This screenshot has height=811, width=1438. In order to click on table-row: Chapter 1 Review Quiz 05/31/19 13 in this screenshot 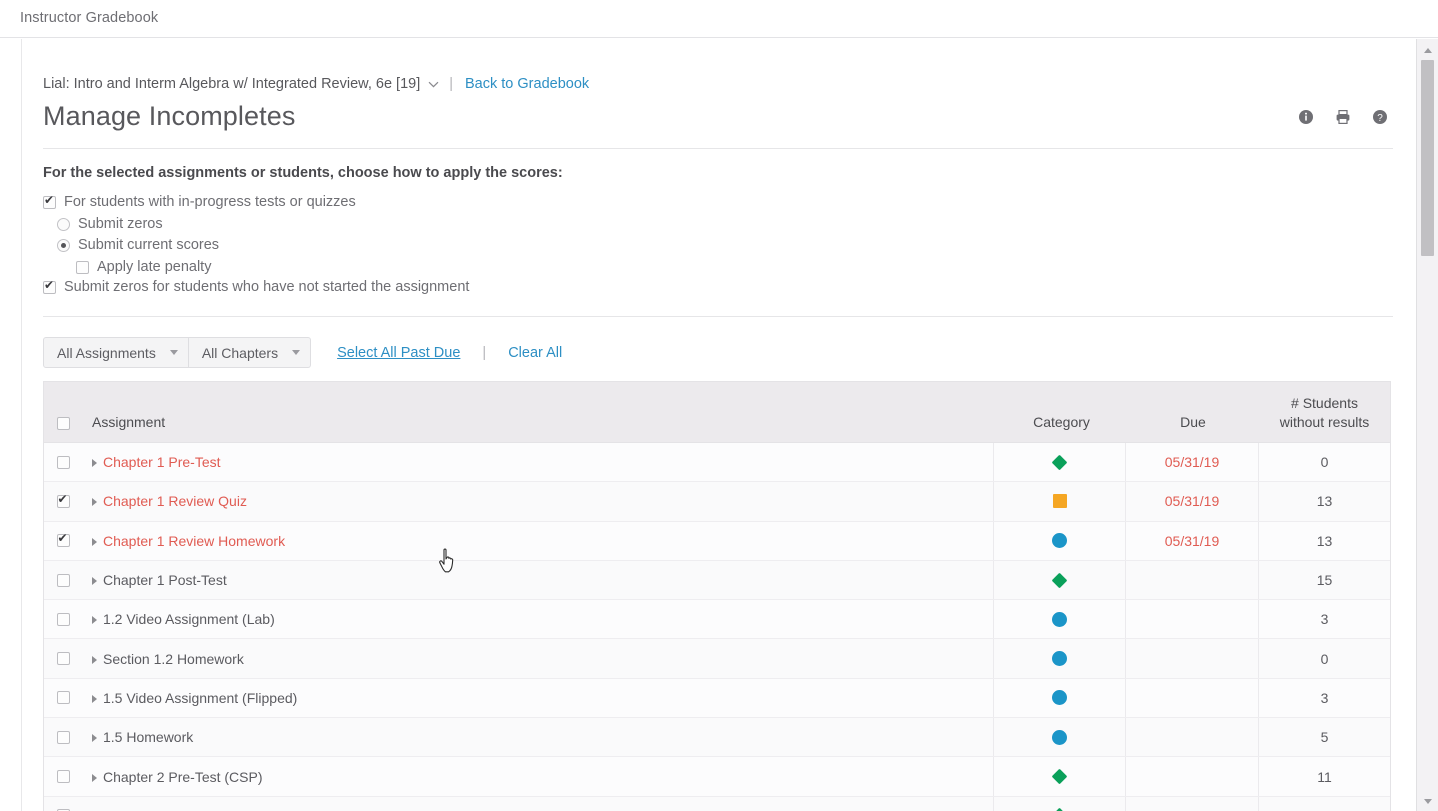, I will do `click(717, 502)`.